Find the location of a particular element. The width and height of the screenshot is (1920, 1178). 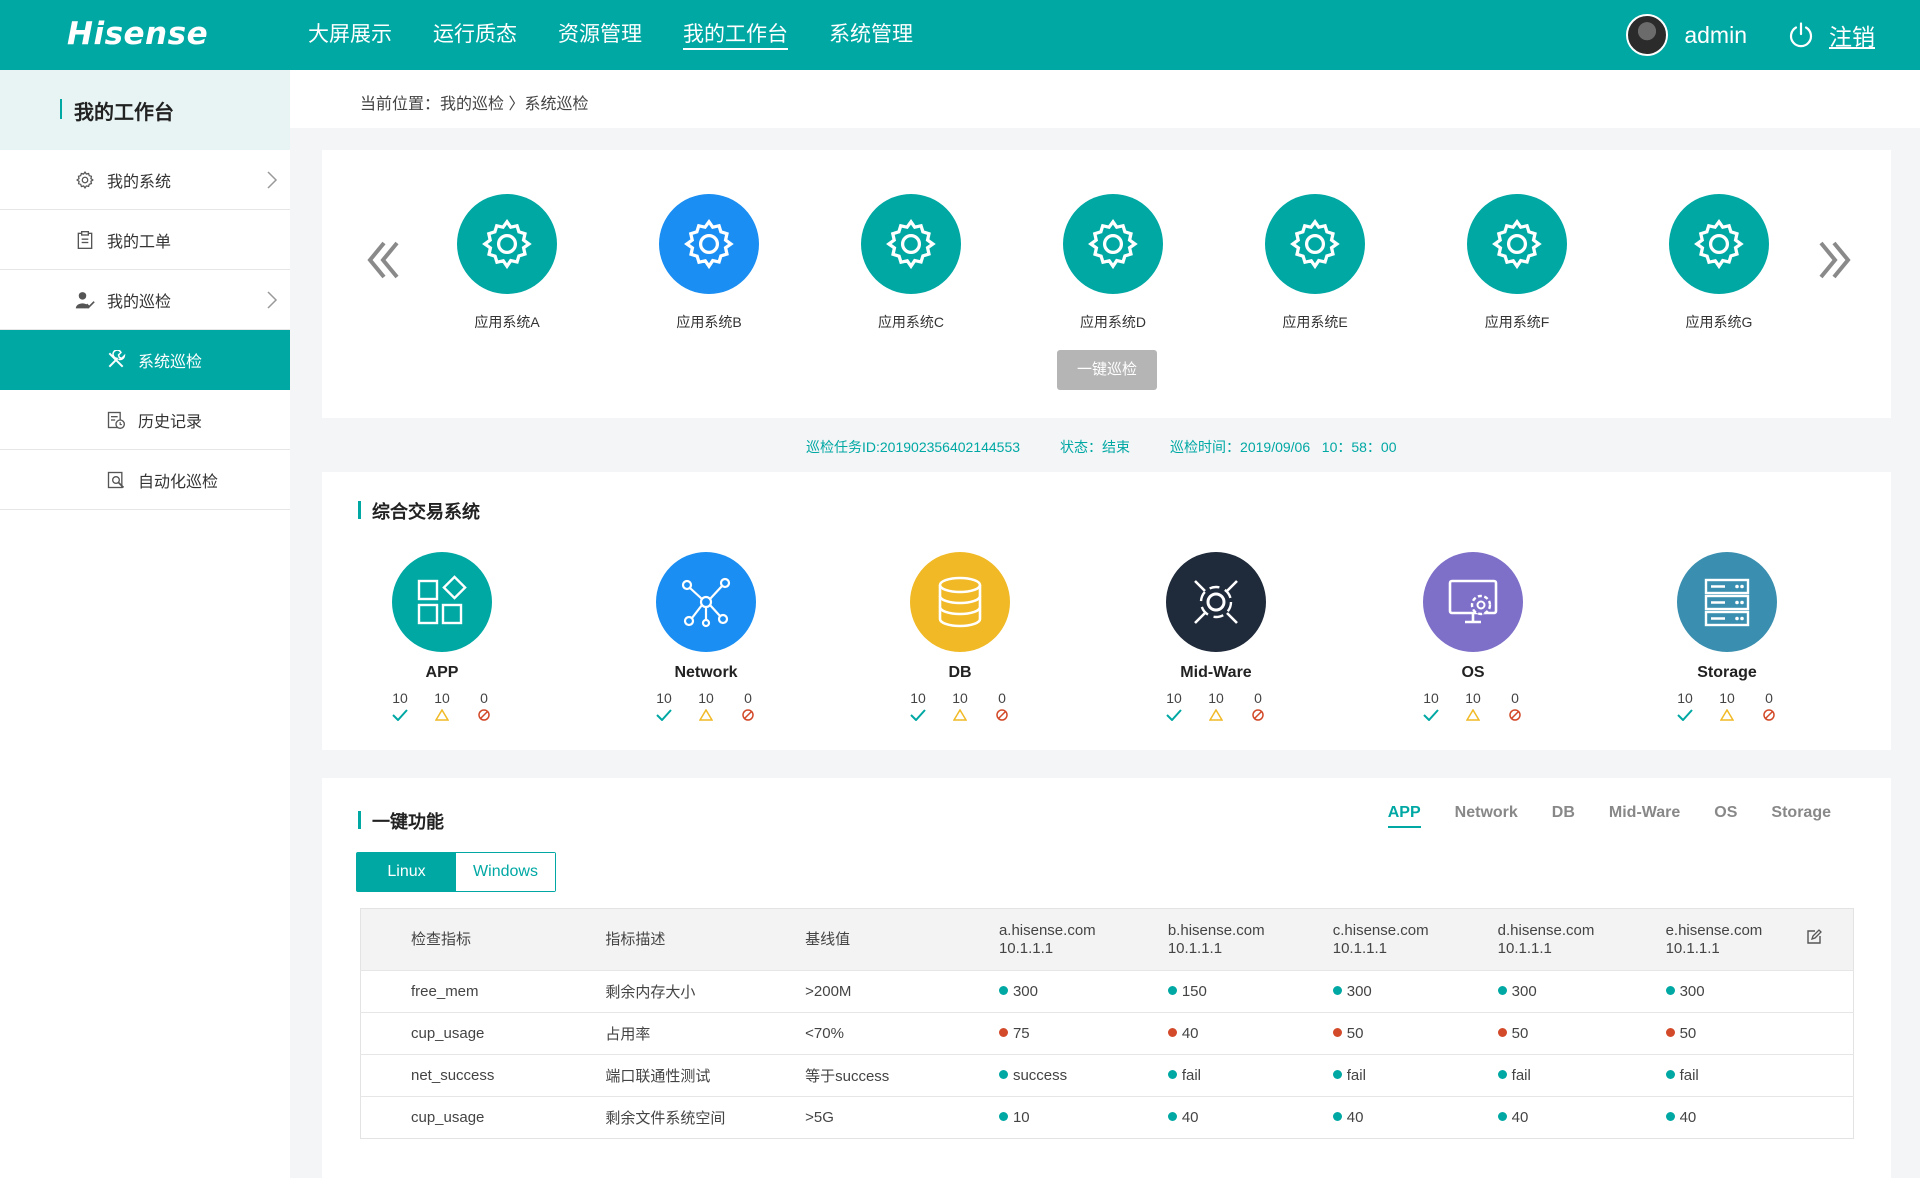

gear-icon is located at coordinates (911, 244).